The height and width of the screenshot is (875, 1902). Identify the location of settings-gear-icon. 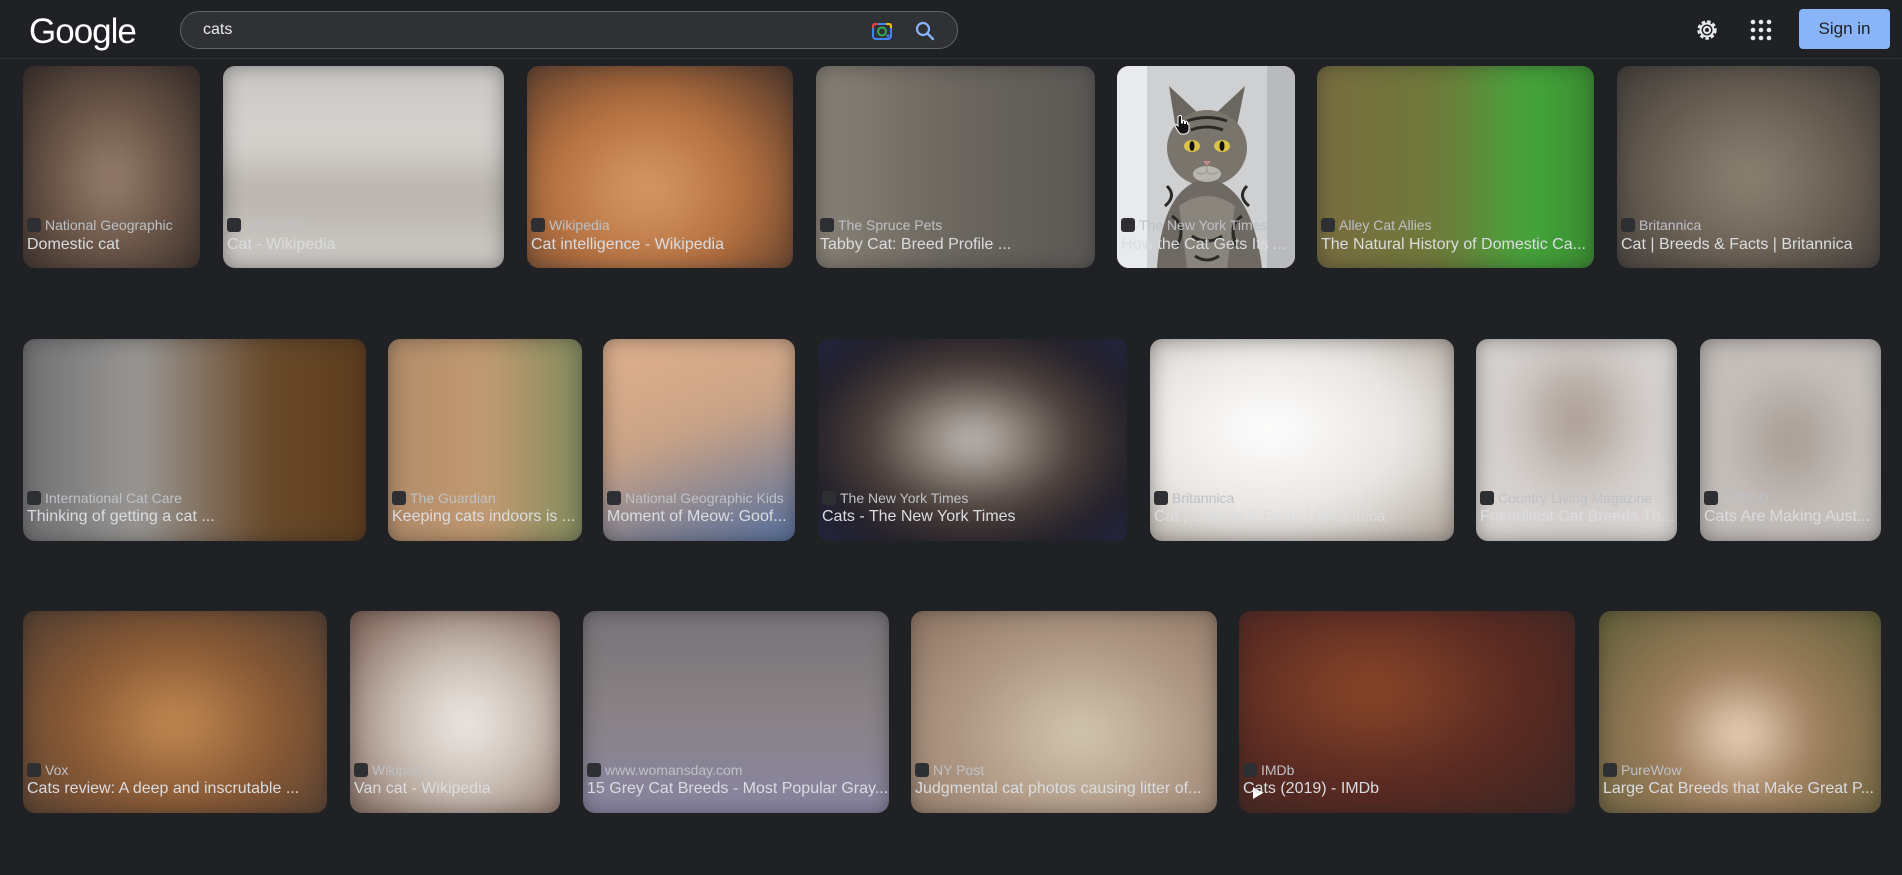
(1707, 30).